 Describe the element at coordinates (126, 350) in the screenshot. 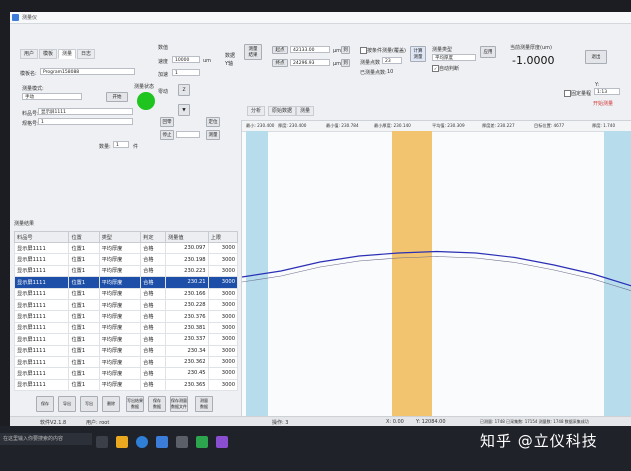

I see `table-row: 显示屏1111 位置1 平均厚度 合格 230.34 3000` at that location.